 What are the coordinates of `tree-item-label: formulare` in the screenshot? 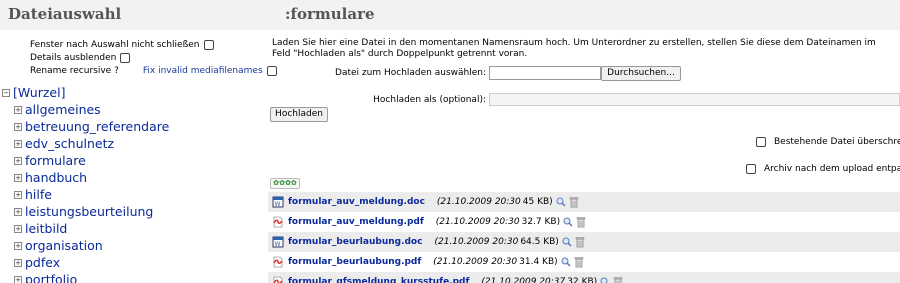 It's located at (55, 160).